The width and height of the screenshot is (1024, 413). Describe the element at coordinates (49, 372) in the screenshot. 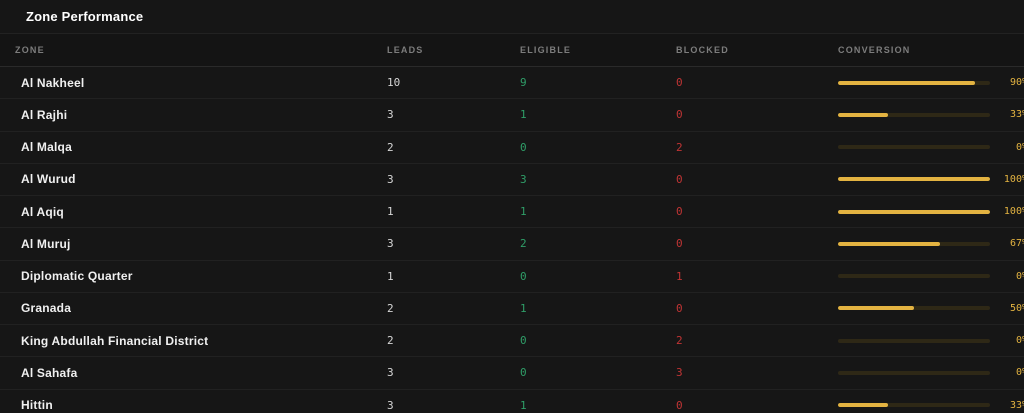

I see `zone-name: Al Sahafa` at that location.